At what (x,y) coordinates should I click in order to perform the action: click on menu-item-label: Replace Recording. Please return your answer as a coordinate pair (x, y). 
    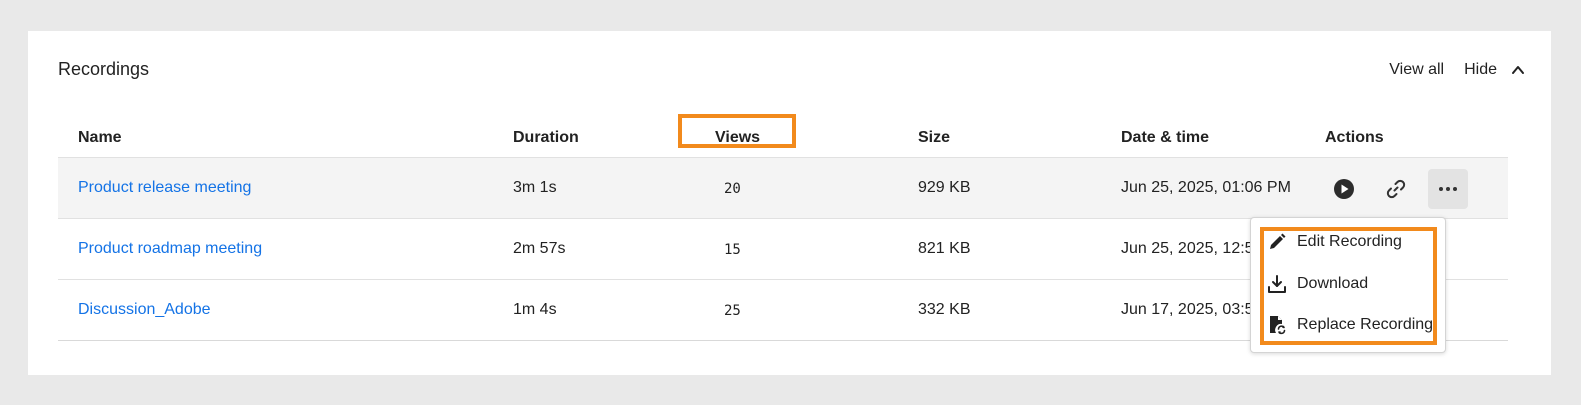
    Looking at the image, I should click on (1365, 324).